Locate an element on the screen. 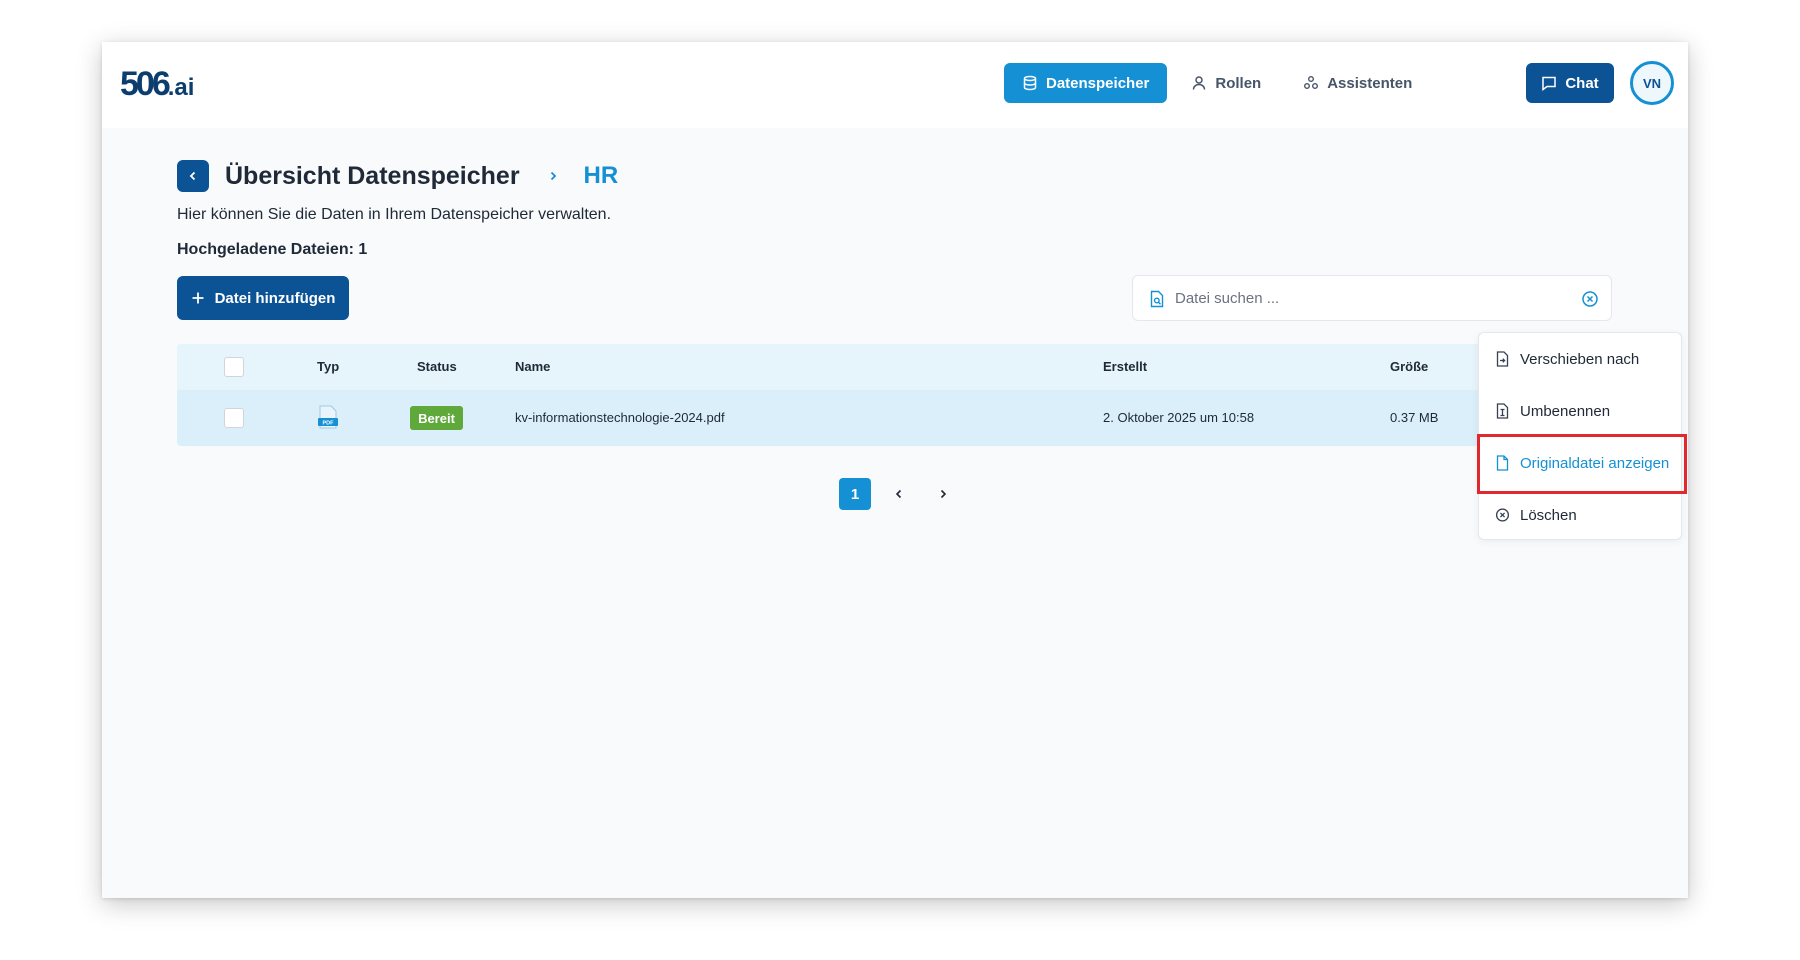  uploaded-count: Hochgeladene Dateien: 1 is located at coordinates (272, 249).